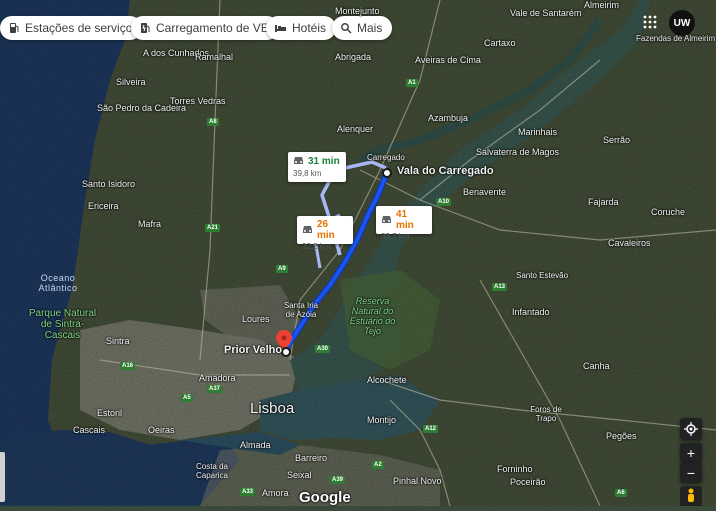  I want to click on town-label: Foros de Trapo, so click(546, 414).